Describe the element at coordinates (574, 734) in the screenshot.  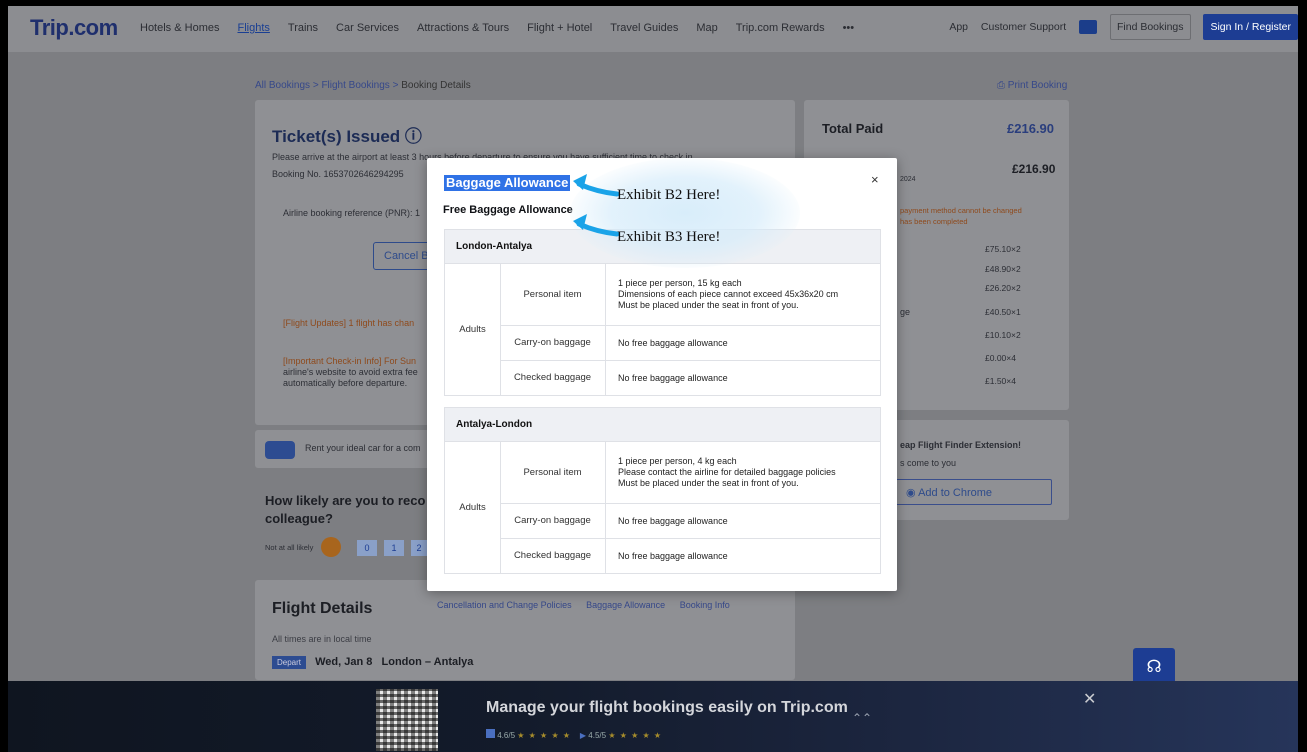
I see `app-ratings: 4.6/5 ★ ★ ★ ★ ★ ▶ 4.5/5 ★ ★ ★ ★ ★` at that location.